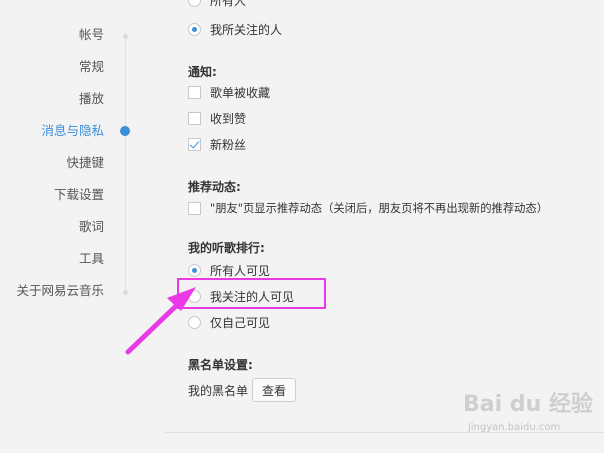 This screenshot has width=604, height=453. I want to click on baidu-watermark: Bai du 经验 jingyan.baidu.com, so click(533, 417).